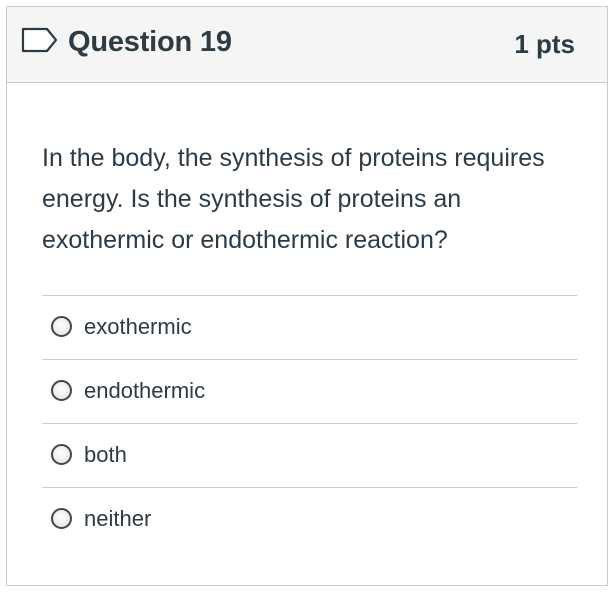 The image size is (616, 593). Describe the element at coordinates (307, 45) in the screenshot. I see `question-header: Question 19 1 pts` at that location.